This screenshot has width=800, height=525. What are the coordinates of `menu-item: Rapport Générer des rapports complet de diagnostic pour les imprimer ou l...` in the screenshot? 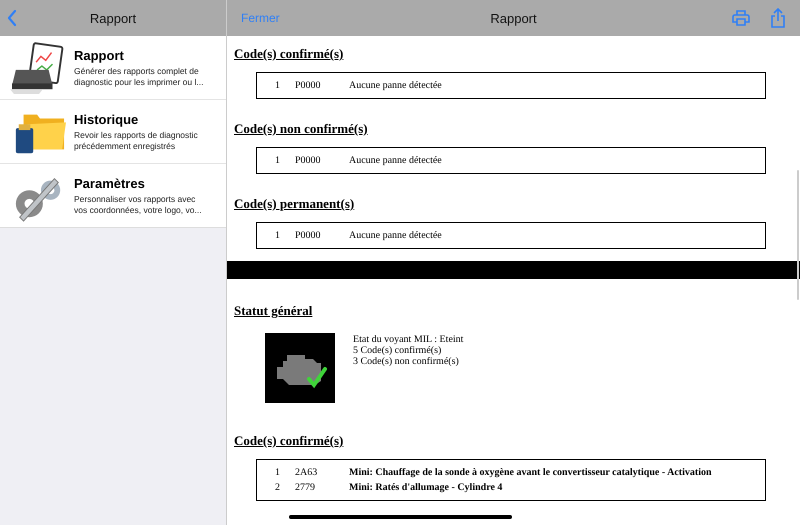 It's located at (113, 68).